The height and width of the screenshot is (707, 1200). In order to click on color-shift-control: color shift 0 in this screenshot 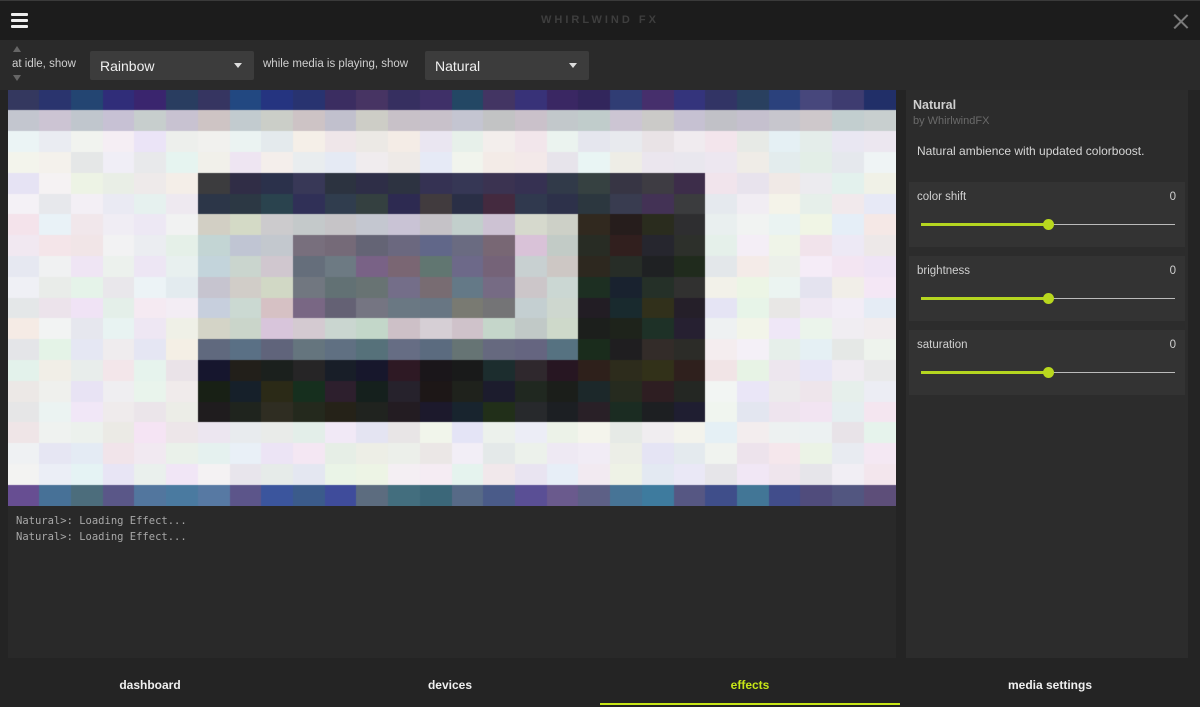, I will do `click(1047, 214)`.